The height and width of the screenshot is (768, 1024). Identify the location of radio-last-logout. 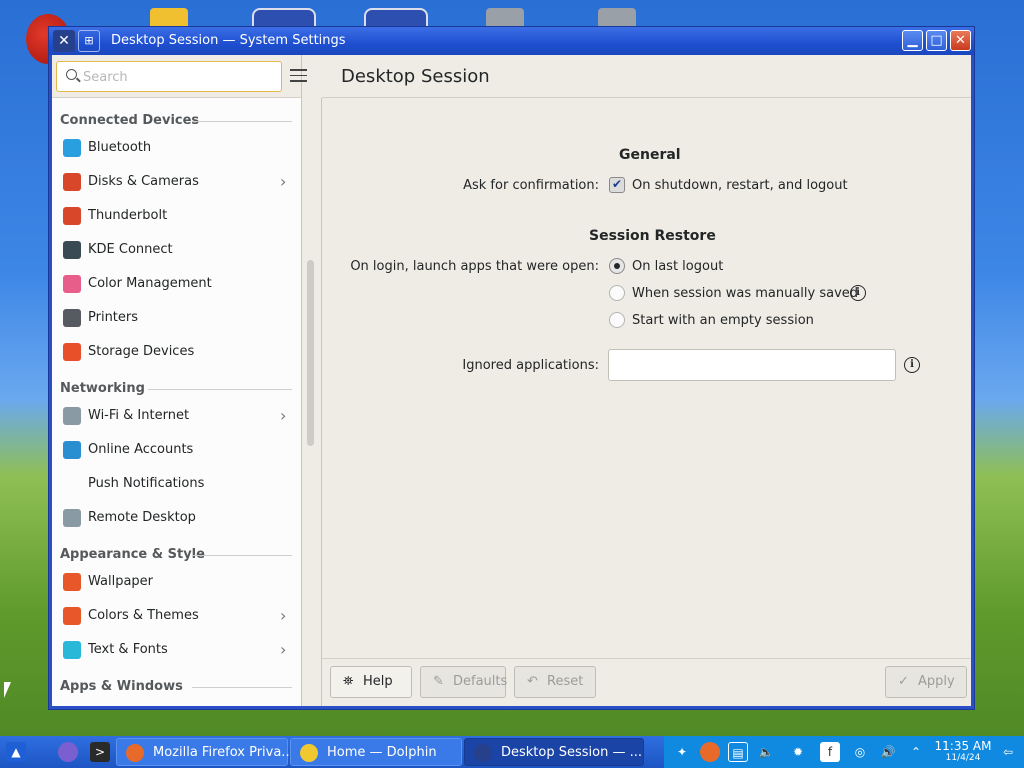
(617, 266).